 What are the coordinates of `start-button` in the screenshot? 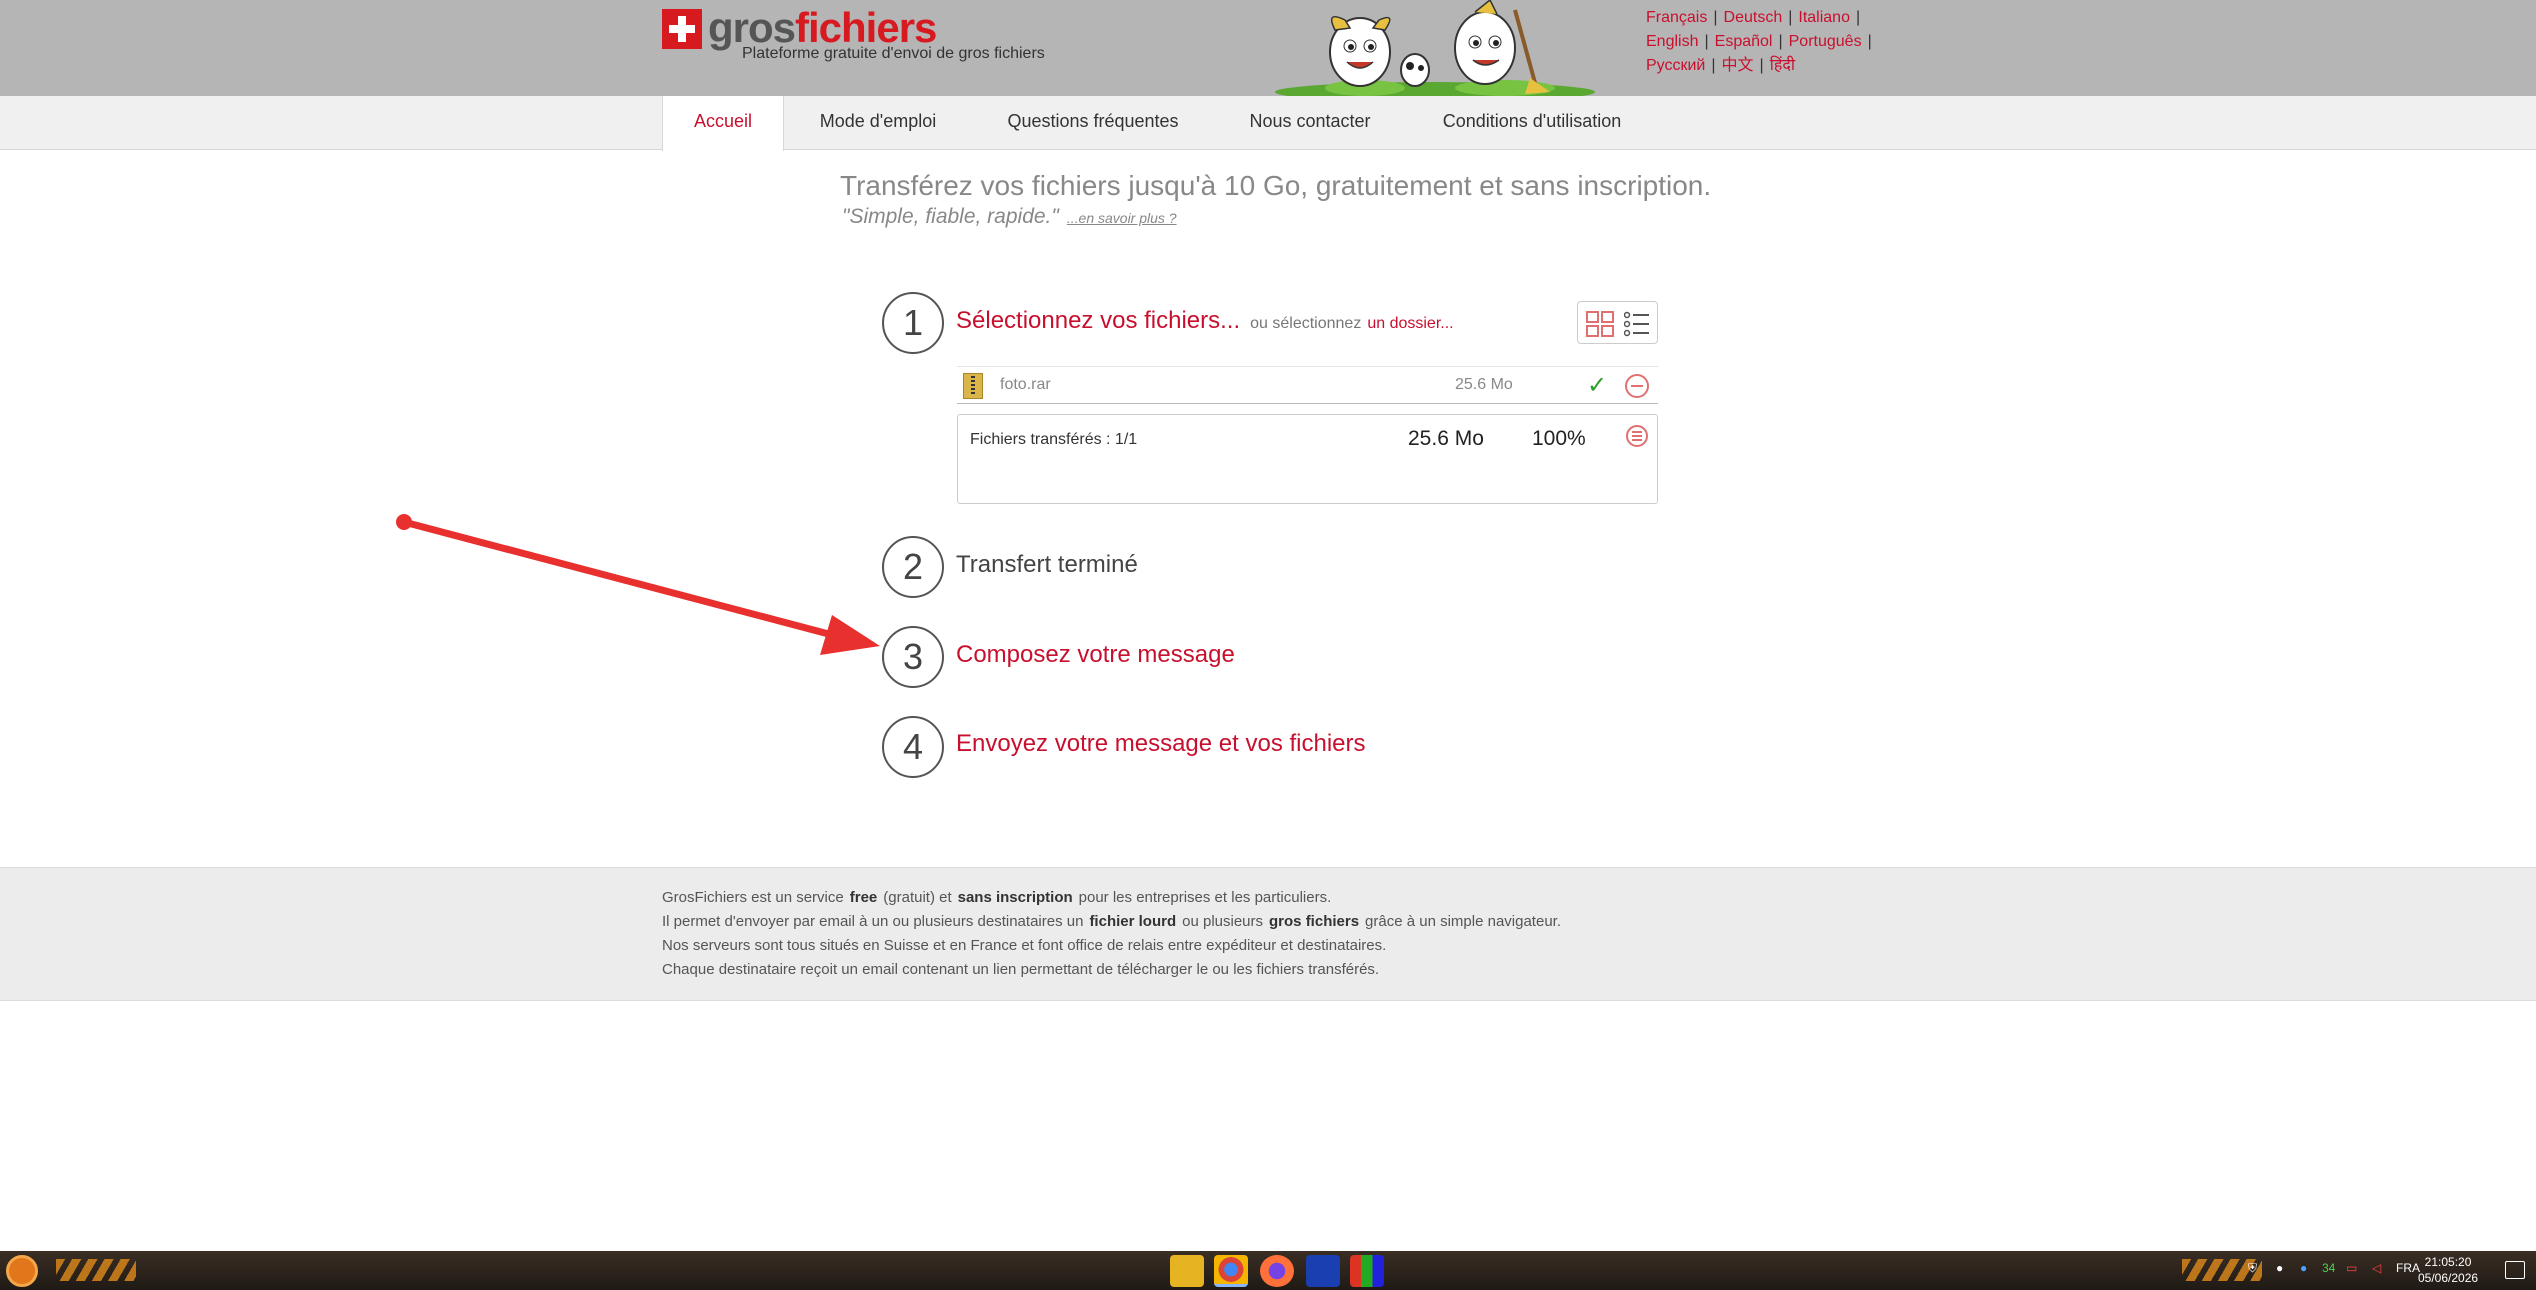 It's located at (22, 1271).